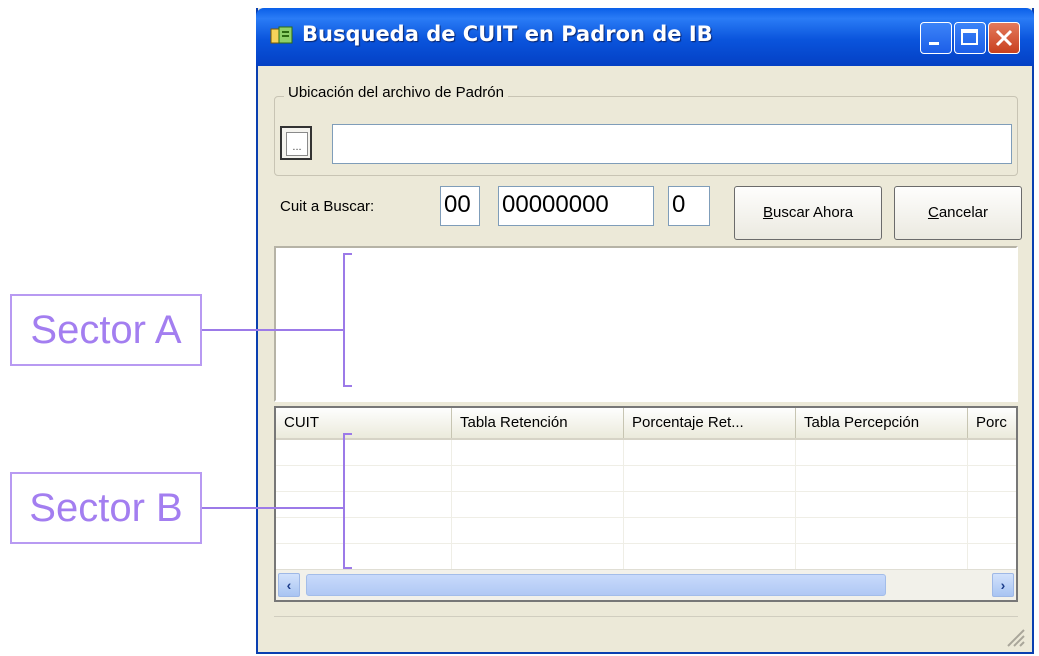 This screenshot has width=1039, height=656. I want to click on sector-a-bracket, so click(347, 320).